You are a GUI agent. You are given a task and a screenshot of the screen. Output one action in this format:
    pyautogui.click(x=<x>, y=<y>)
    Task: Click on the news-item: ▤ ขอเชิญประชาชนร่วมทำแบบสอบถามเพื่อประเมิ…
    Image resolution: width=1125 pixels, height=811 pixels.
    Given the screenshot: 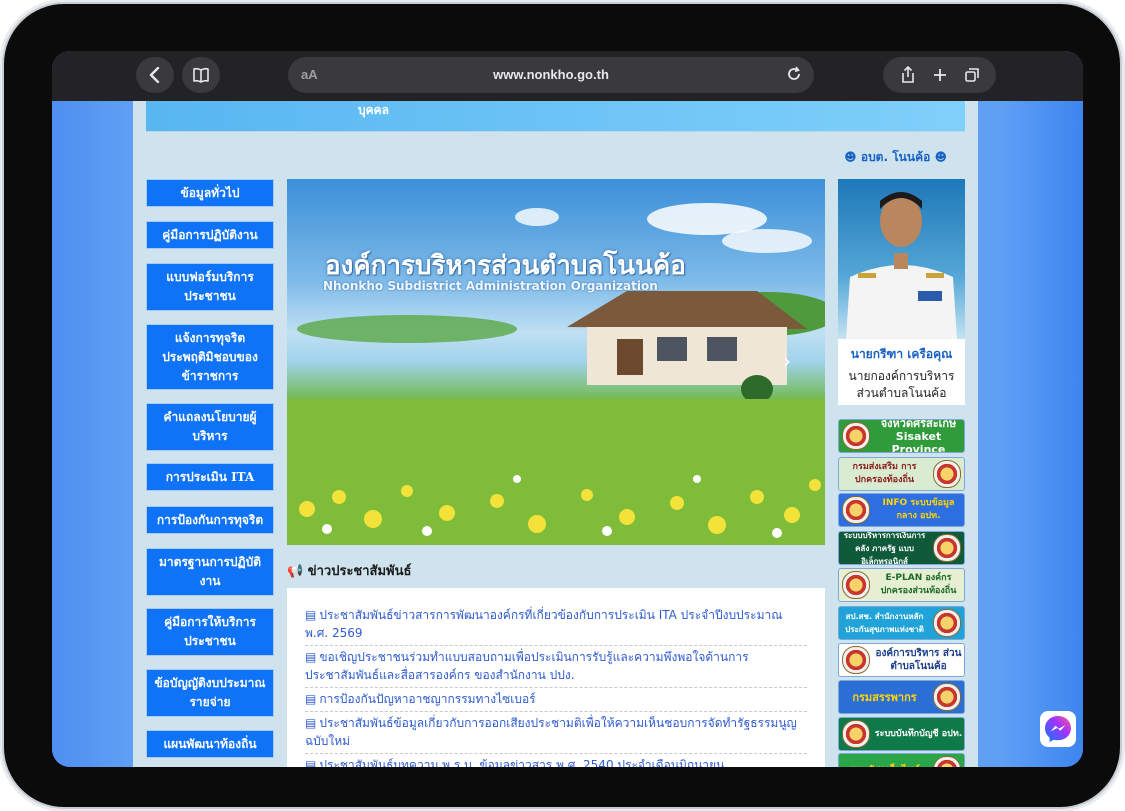 What is the action you would take?
    pyautogui.click(x=556, y=668)
    